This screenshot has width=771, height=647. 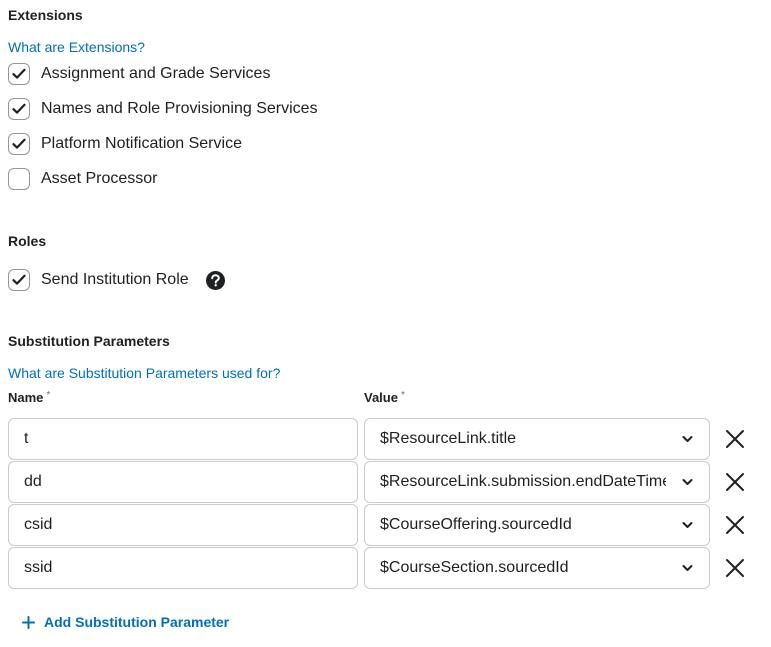 What do you see at coordinates (27, 241) in the screenshot?
I see `roles-heading: Roles` at bounding box center [27, 241].